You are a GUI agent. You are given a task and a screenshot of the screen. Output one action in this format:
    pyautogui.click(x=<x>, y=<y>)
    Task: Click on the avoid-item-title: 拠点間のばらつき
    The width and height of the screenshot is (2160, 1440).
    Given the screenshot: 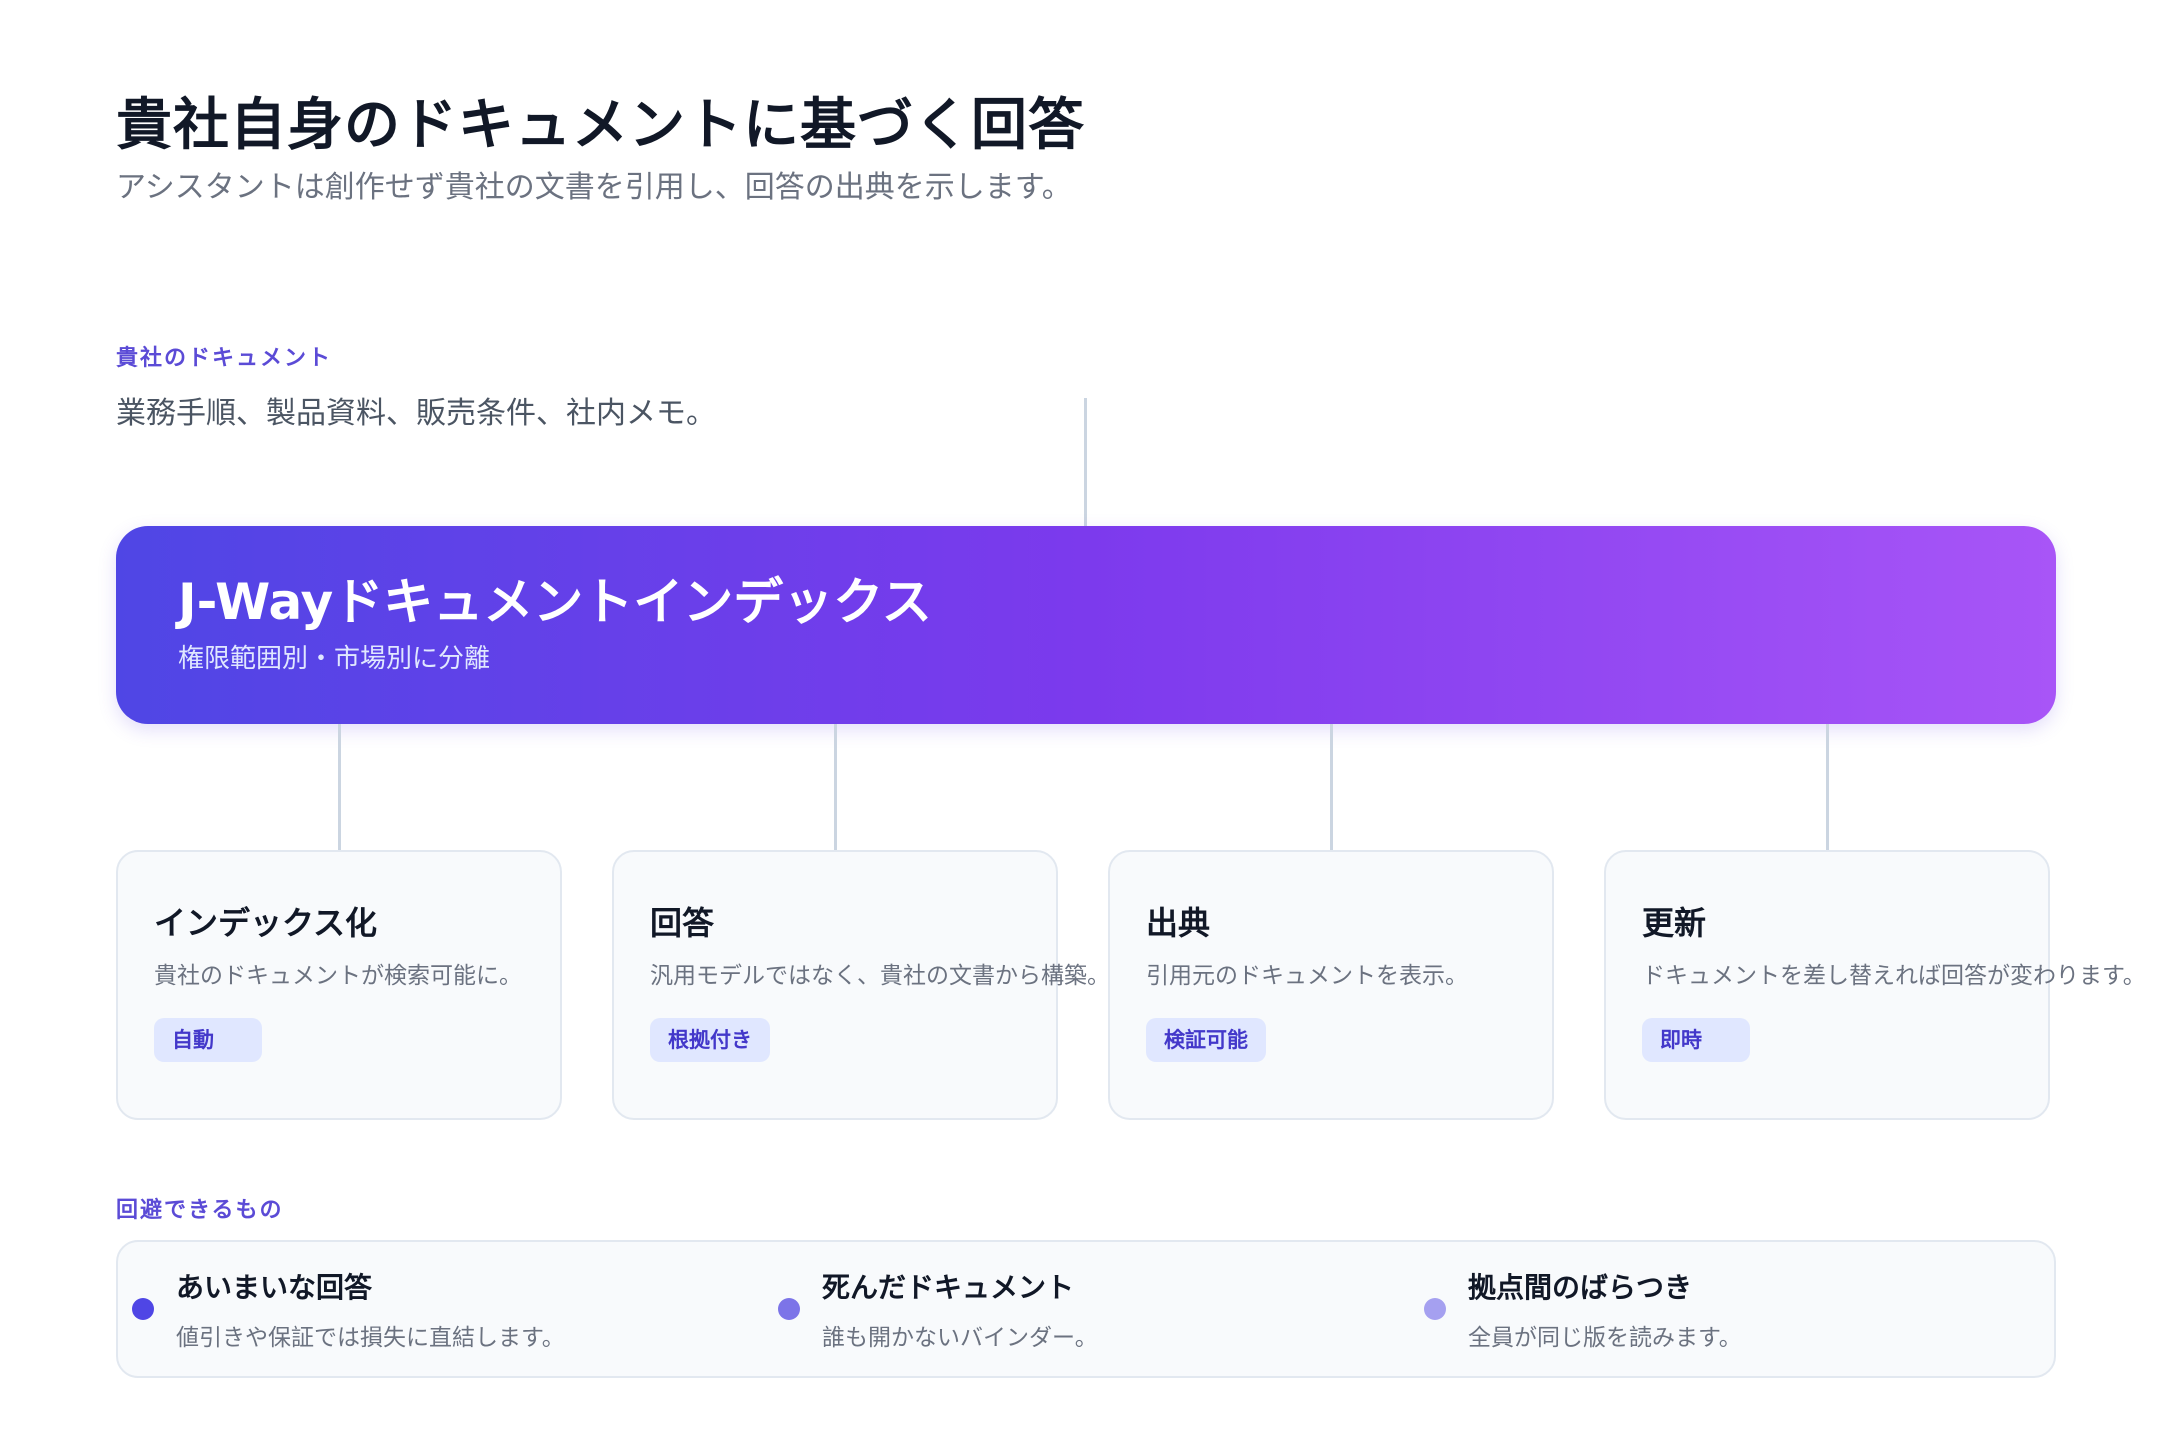 What is the action you would take?
    pyautogui.click(x=1580, y=1287)
    